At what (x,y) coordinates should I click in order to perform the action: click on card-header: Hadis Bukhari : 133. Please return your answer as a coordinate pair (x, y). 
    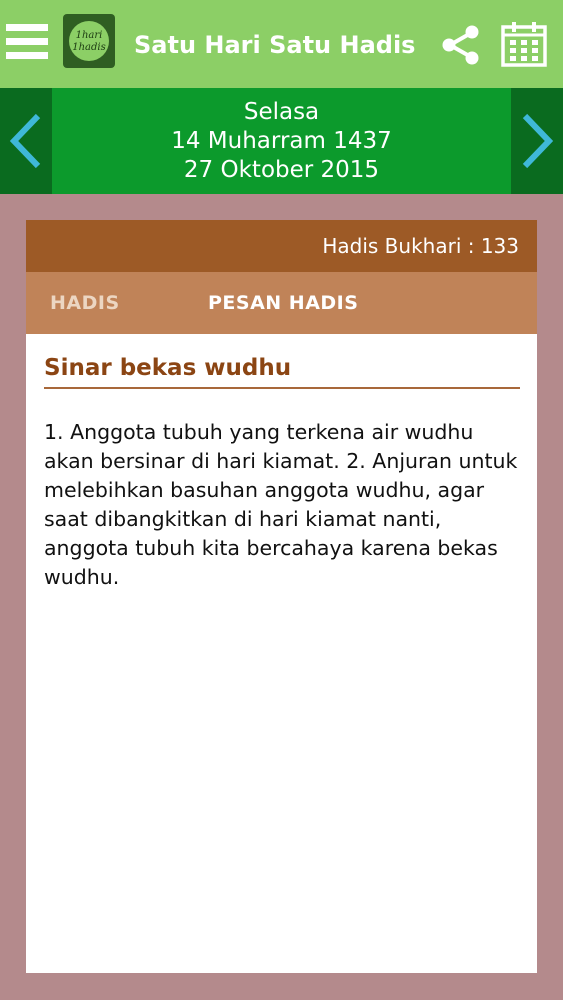
    Looking at the image, I should click on (281, 246).